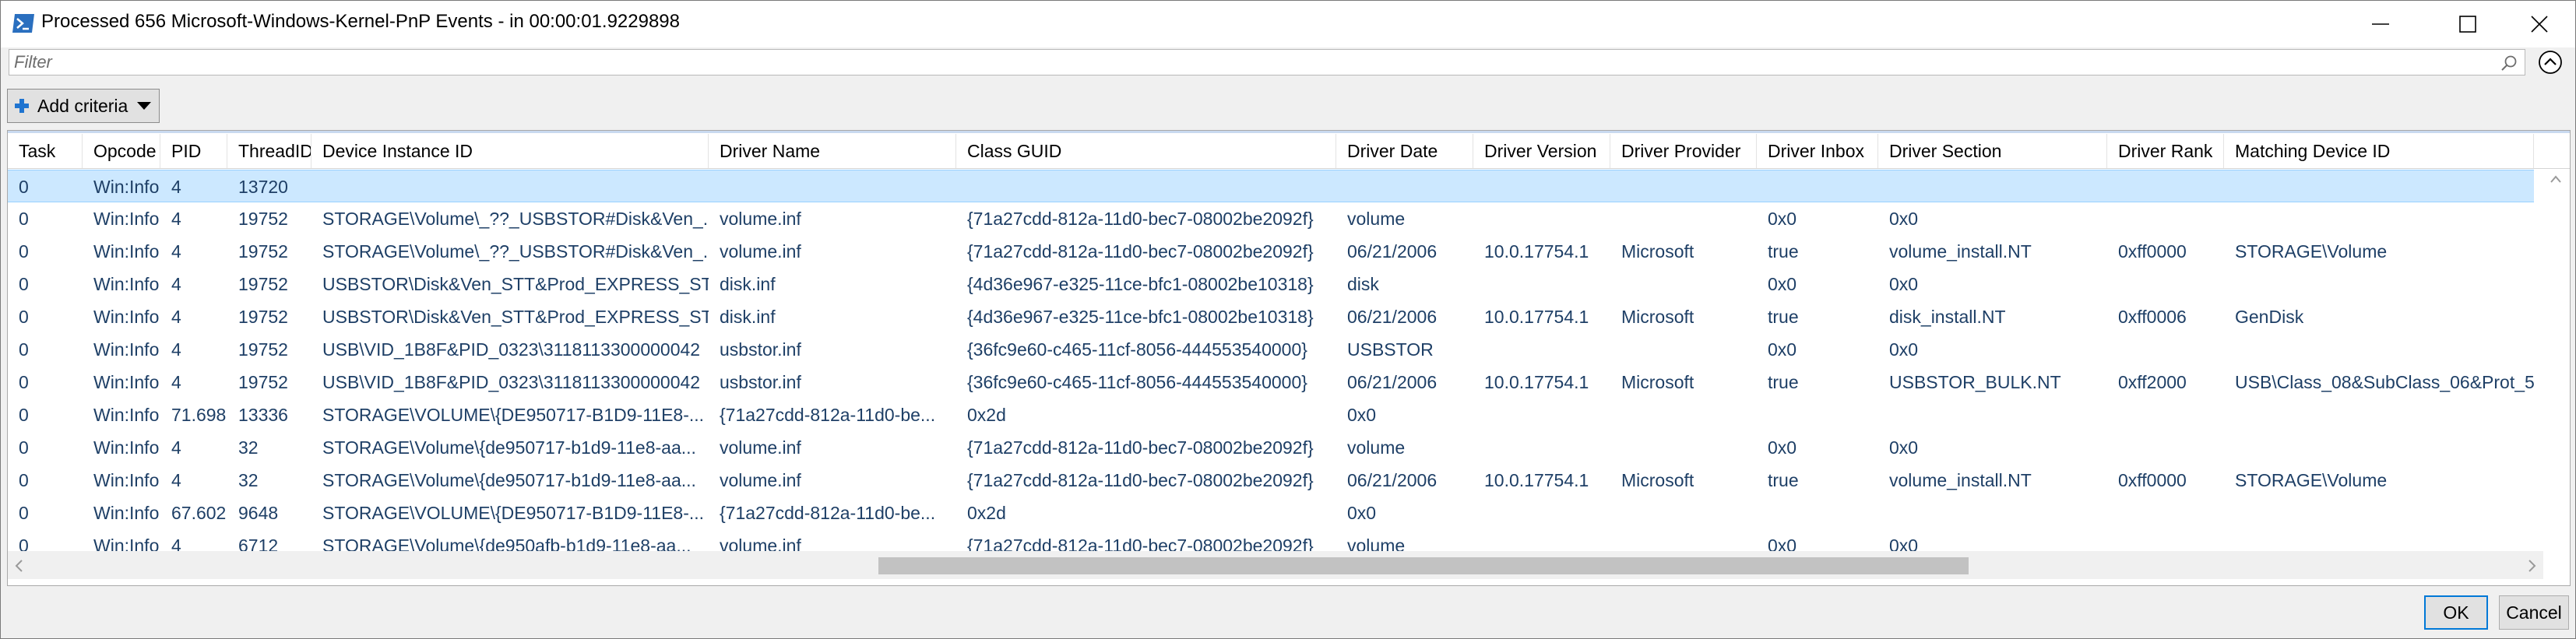 The height and width of the screenshot is (639, 2576). Describe the element at coordinates (1390, 349) in the screenshot. I see `table-cell: USBSTOR` at that location.